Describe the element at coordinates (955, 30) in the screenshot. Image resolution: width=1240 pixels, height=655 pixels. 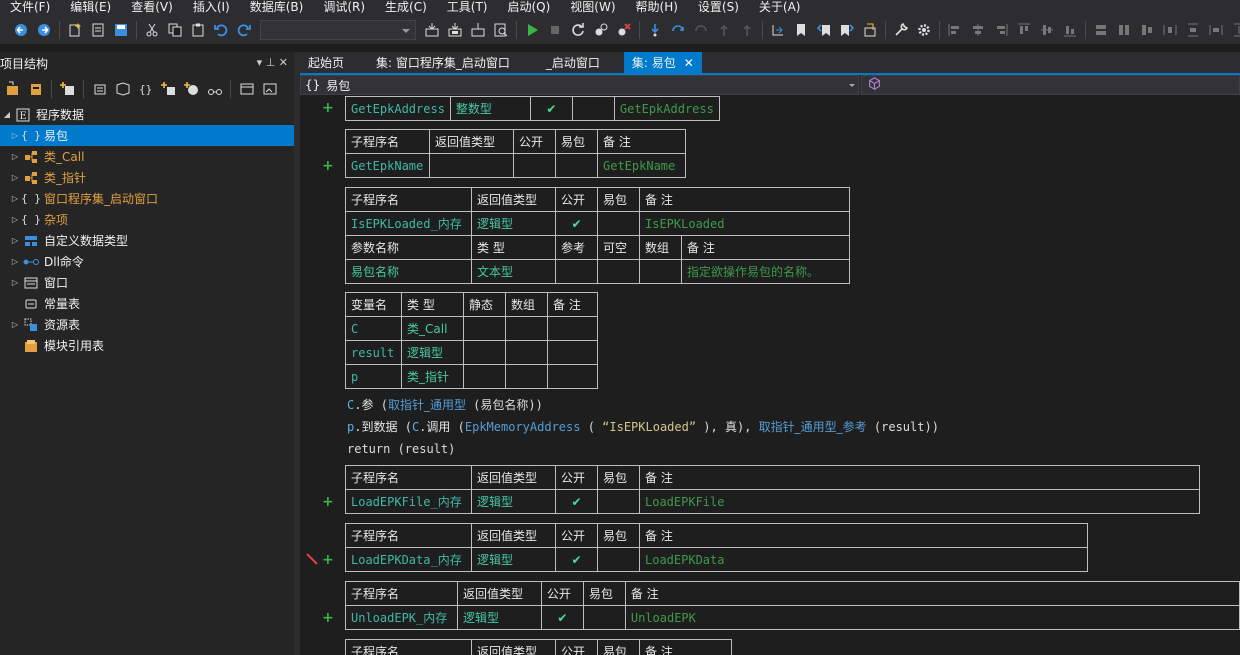
I see `align-left-icon` at that location.